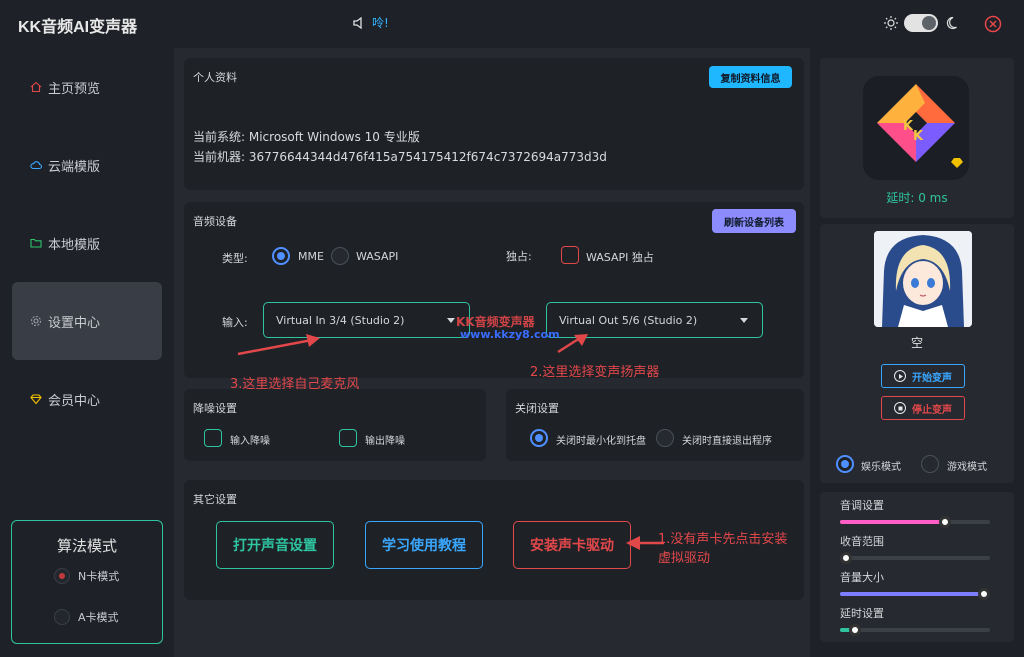 The image size is (1024, 657). Describe the element at coordinates (750, 77) in the screenshot. I see `copy-info-button: 复制资料信息` at that location.